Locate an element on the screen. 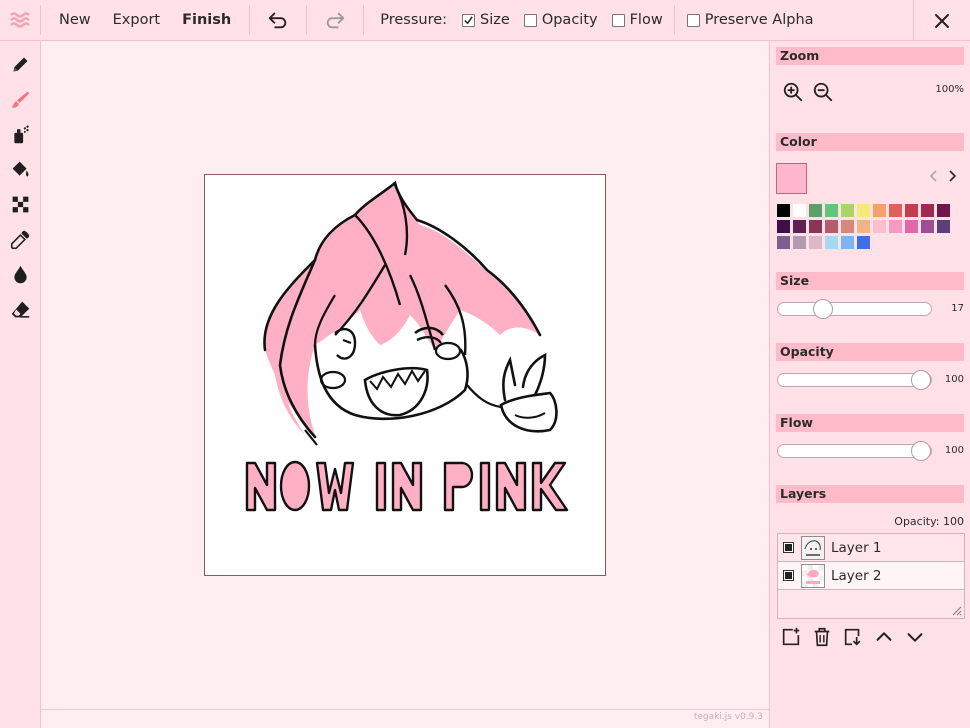 Image resolution: width=970 pixels, height=728 pixels. color-section-title: Color is located at coordinates (870, 142).